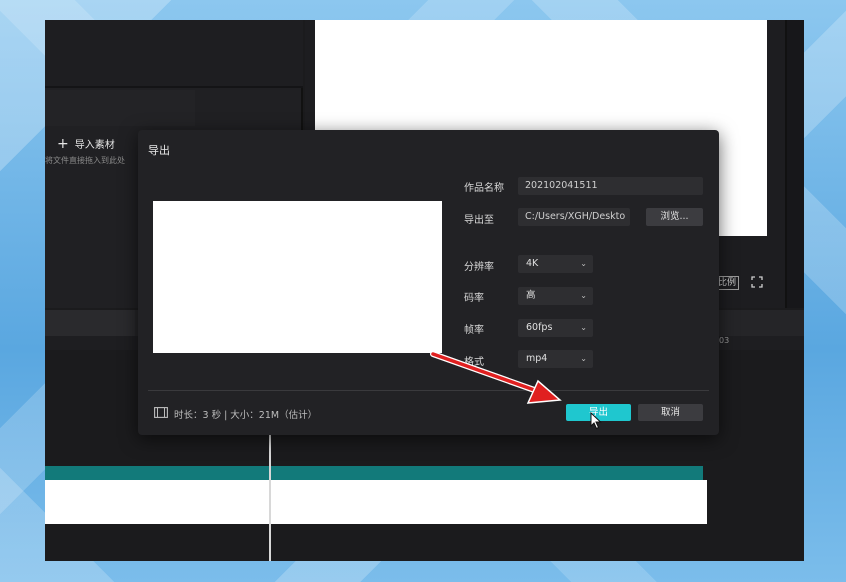 Image resolution: width=846 pixels, height=582 pixels. What do you see at coordinates (85, 160) in the screenshot?
I see `import-hint-text: 将文件直接拖入到此处` at bounding box center [85, 160].